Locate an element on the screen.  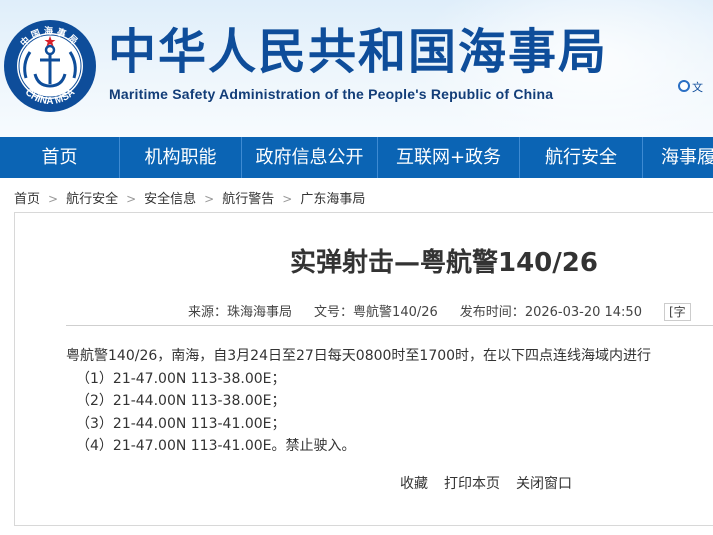
msa-emblem-icon: 中国海事局 CHINA MSA is located at coordinates (50, 66).